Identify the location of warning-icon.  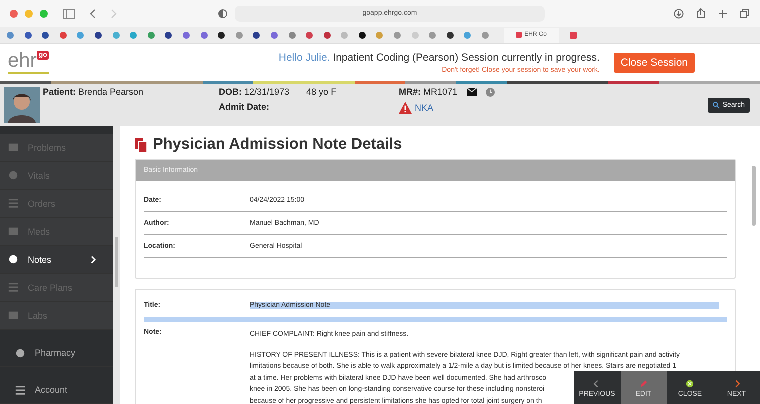
(405, 108).